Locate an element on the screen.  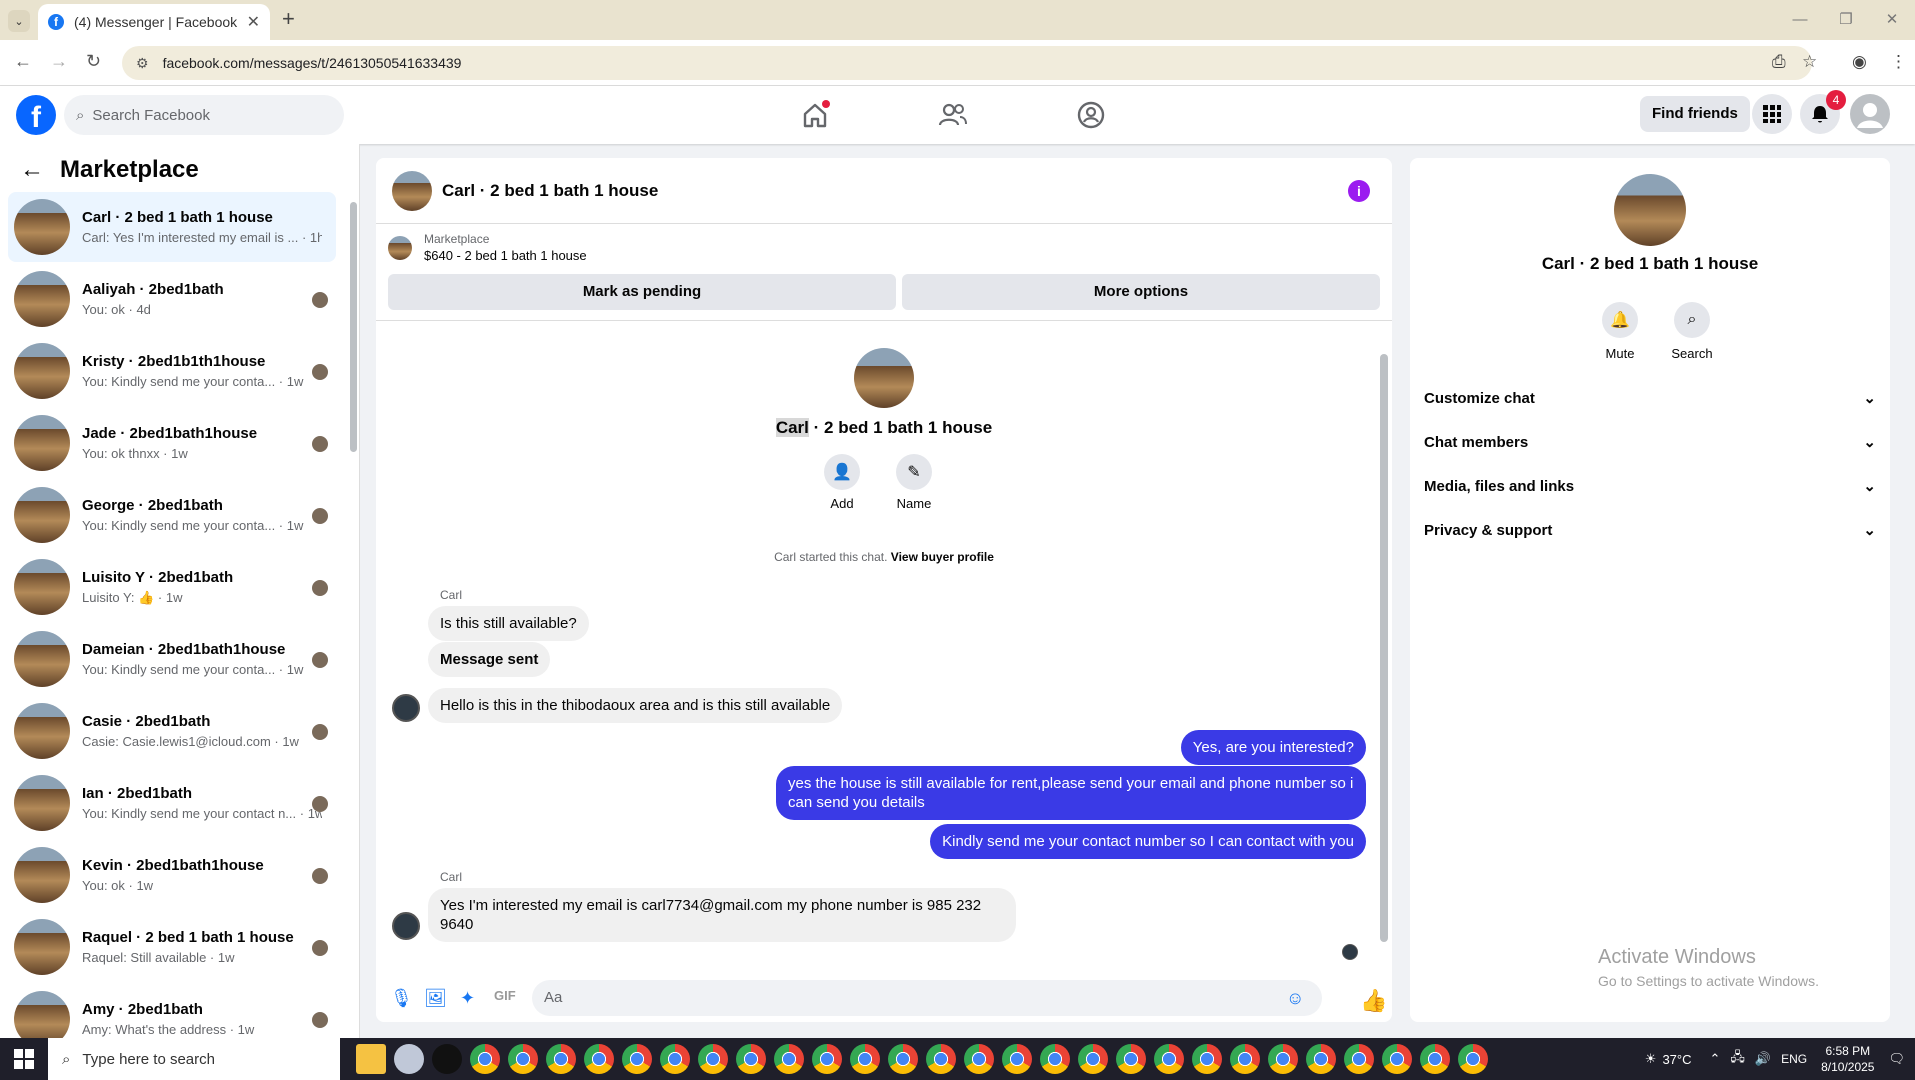
search-in-chat-button: ⌕ Search is located at coordinates (1692, 331).